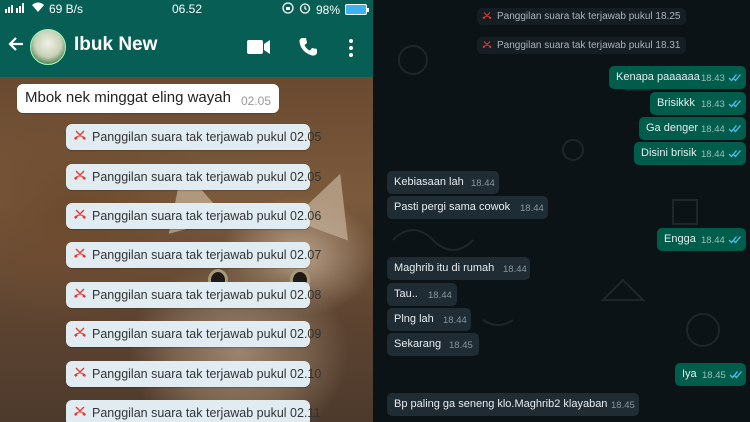 Image resolution: width=750 pixels, height=422 pixels. I want to click on missed-call-notice: Panggilan suara tak terjawab pukul 02.09, so click(193, 334).